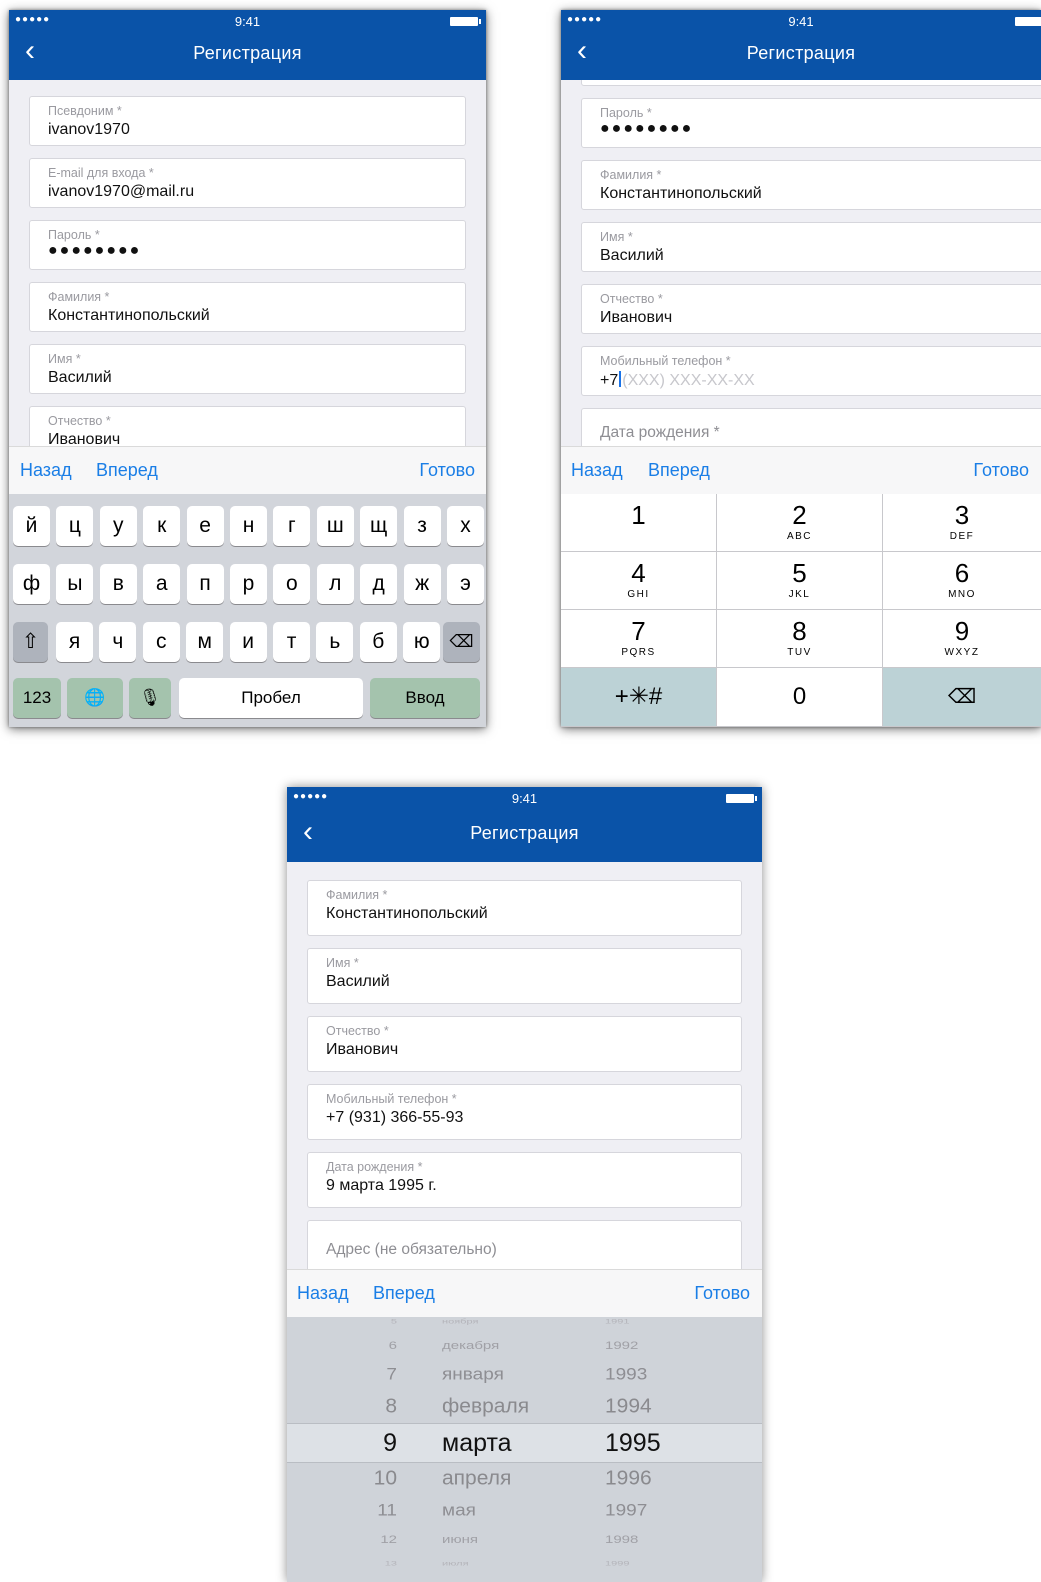  I want to click on digit-key-8: 8 TUV, so click(800, 639).